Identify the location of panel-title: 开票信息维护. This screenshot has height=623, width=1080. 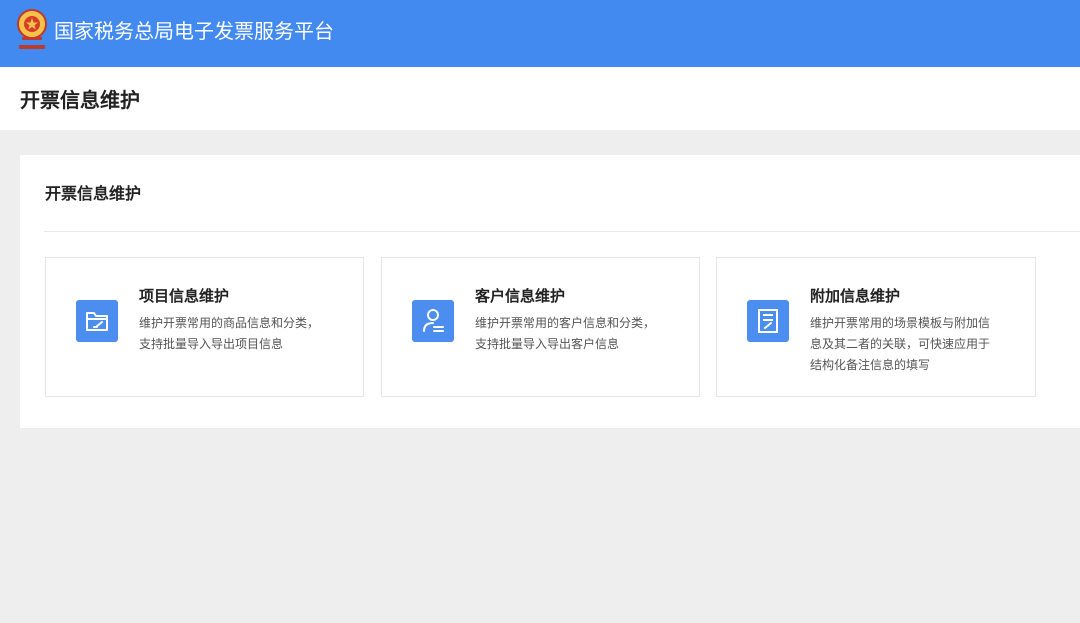
(93, 193).